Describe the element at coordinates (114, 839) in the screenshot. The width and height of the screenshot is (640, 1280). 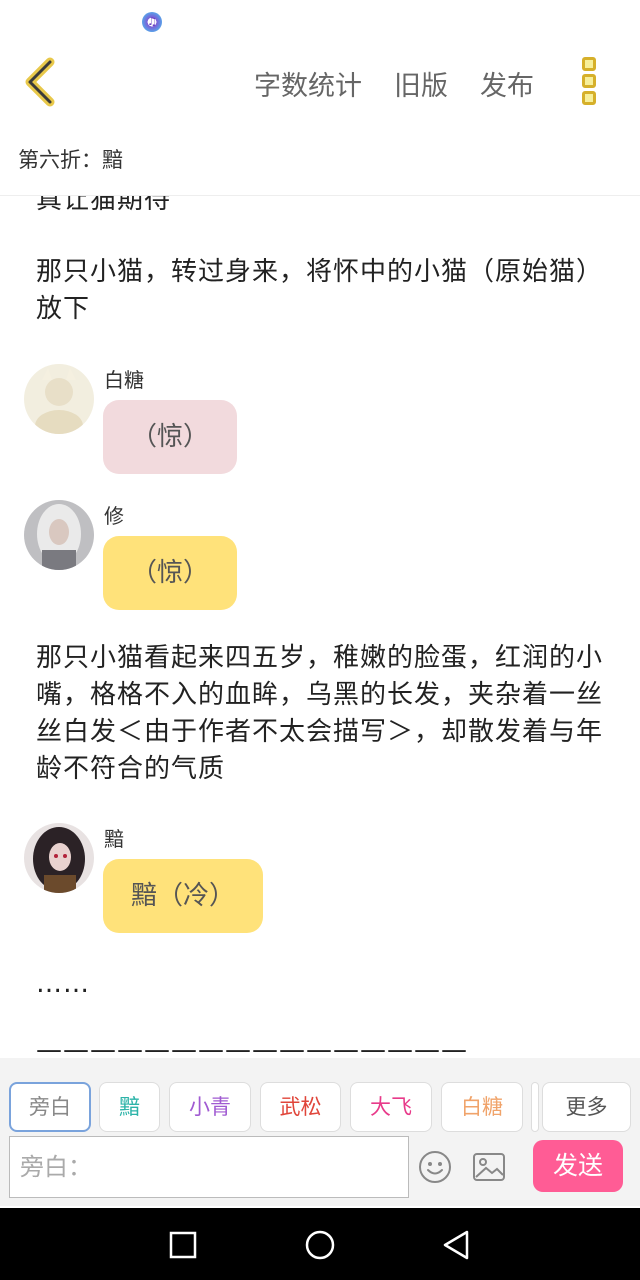
I see `speaker-name: 黯` at that location.